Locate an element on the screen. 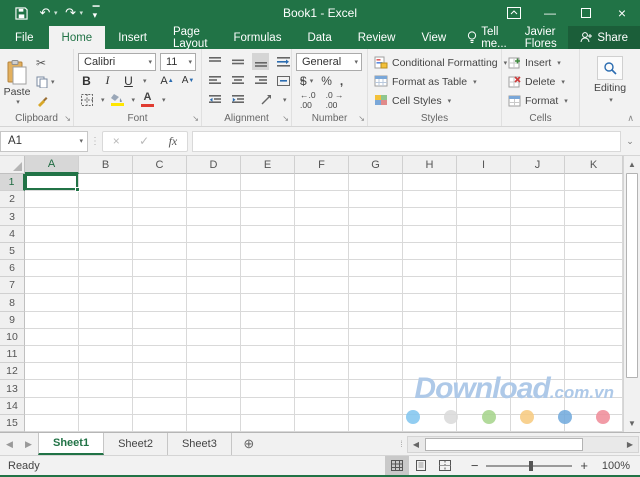 Image resolution: width=640 pixels, height=477 pixels. row-header-8: 8 is located at coordinates (12, 303).